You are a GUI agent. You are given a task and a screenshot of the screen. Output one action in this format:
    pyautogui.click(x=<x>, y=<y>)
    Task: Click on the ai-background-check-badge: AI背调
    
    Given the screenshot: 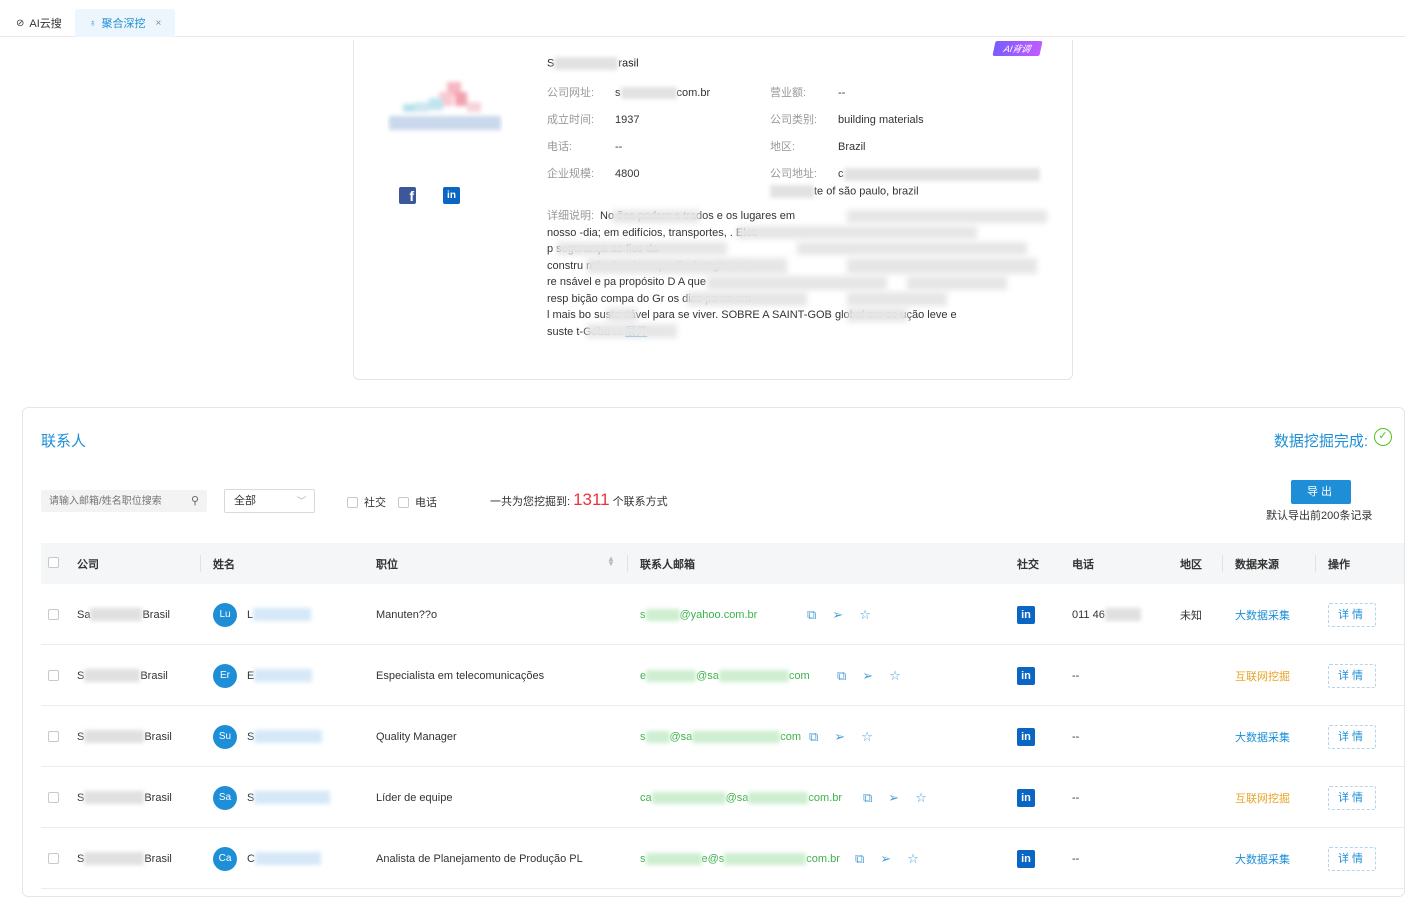 What is the action you would take?
    pyautogui.click(x=1017, y=48)
    